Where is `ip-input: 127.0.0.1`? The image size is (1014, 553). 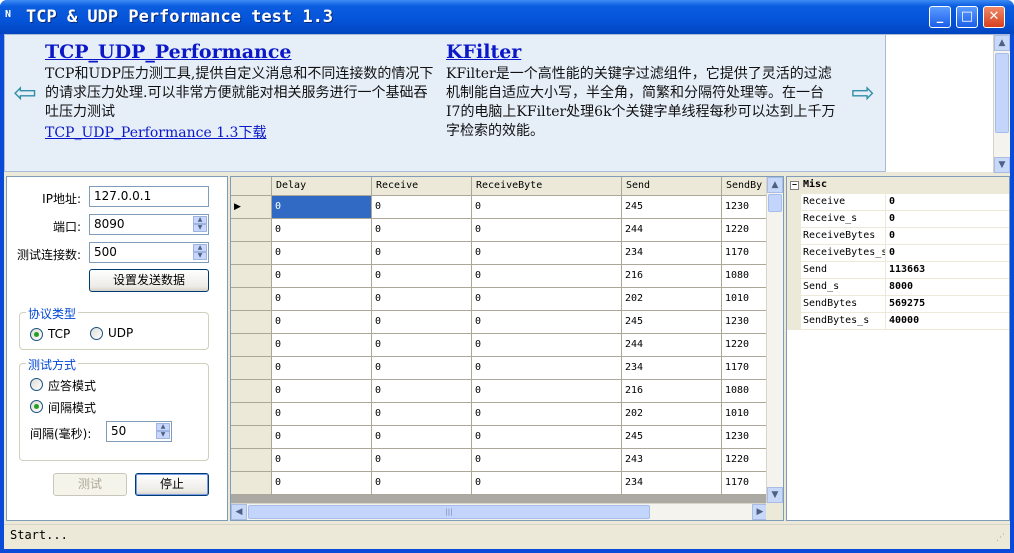
ip-input: 127.0.0.1 is located at coordinates (149, 196).